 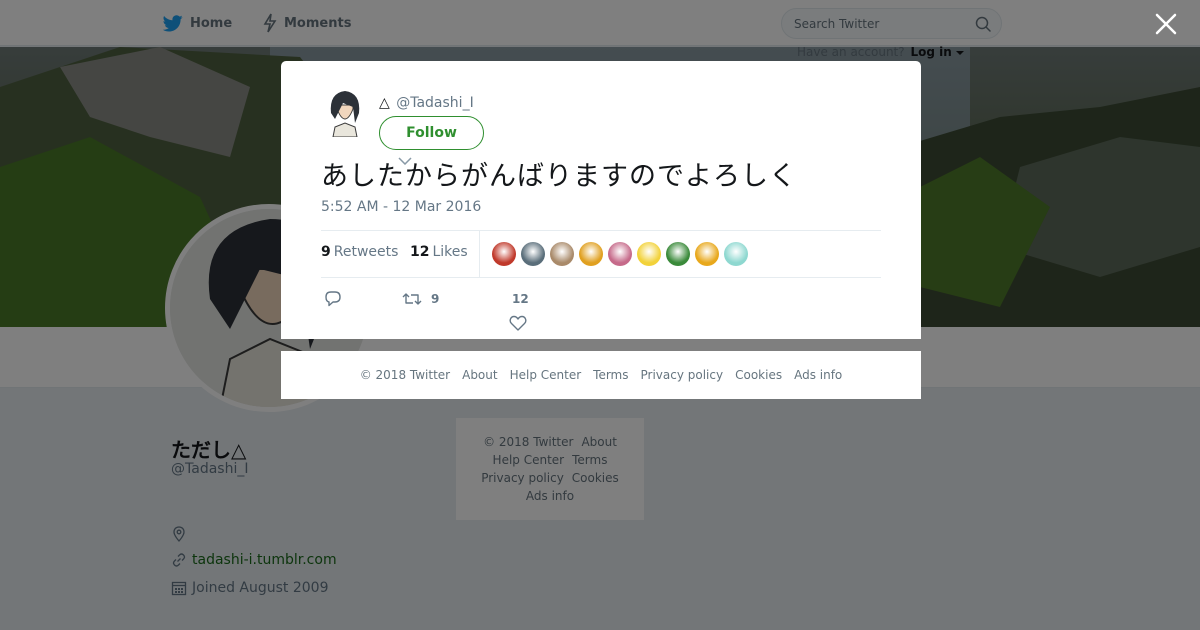 I want to click on modal-footer-privacy: Privacy policy, so click(x=682, y=375).